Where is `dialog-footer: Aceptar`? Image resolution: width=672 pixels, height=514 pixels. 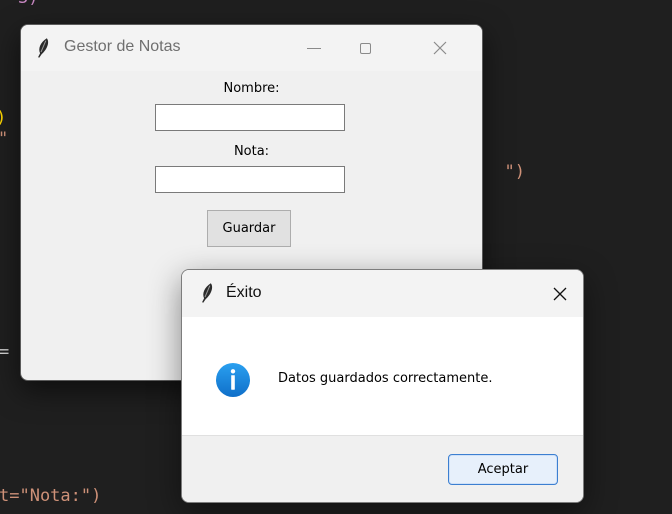 dialog-footer: Aceptar is located at coordinates (382, 468).